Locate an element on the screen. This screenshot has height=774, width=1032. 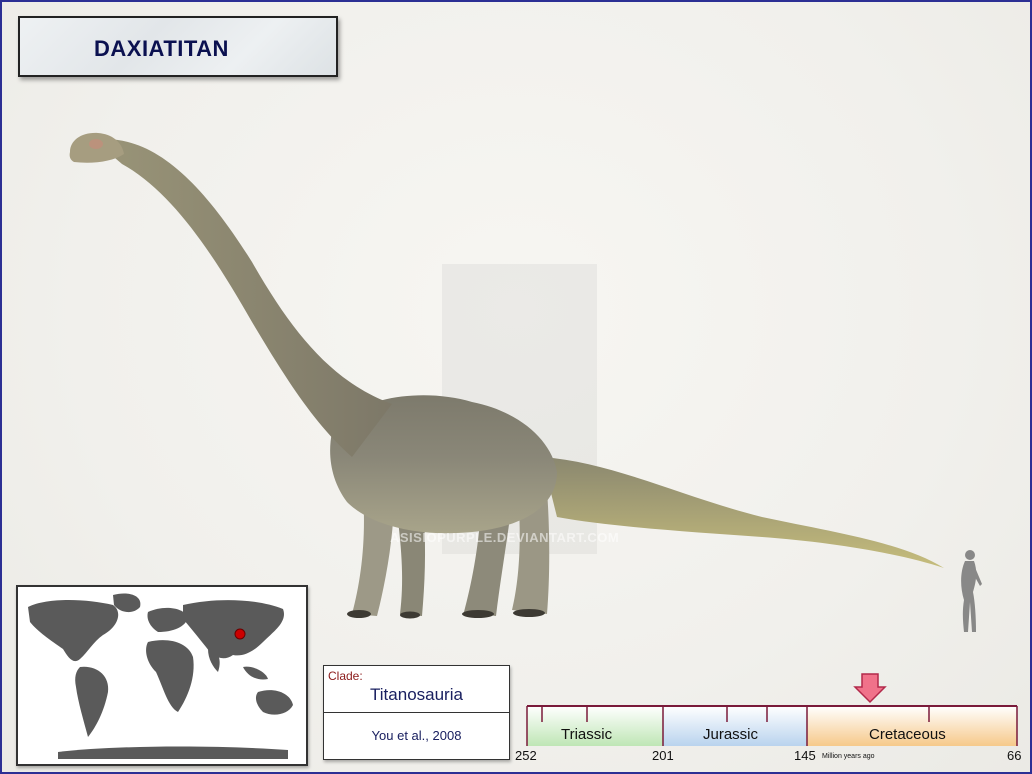
antarctica is located at coordinates (173, 752).